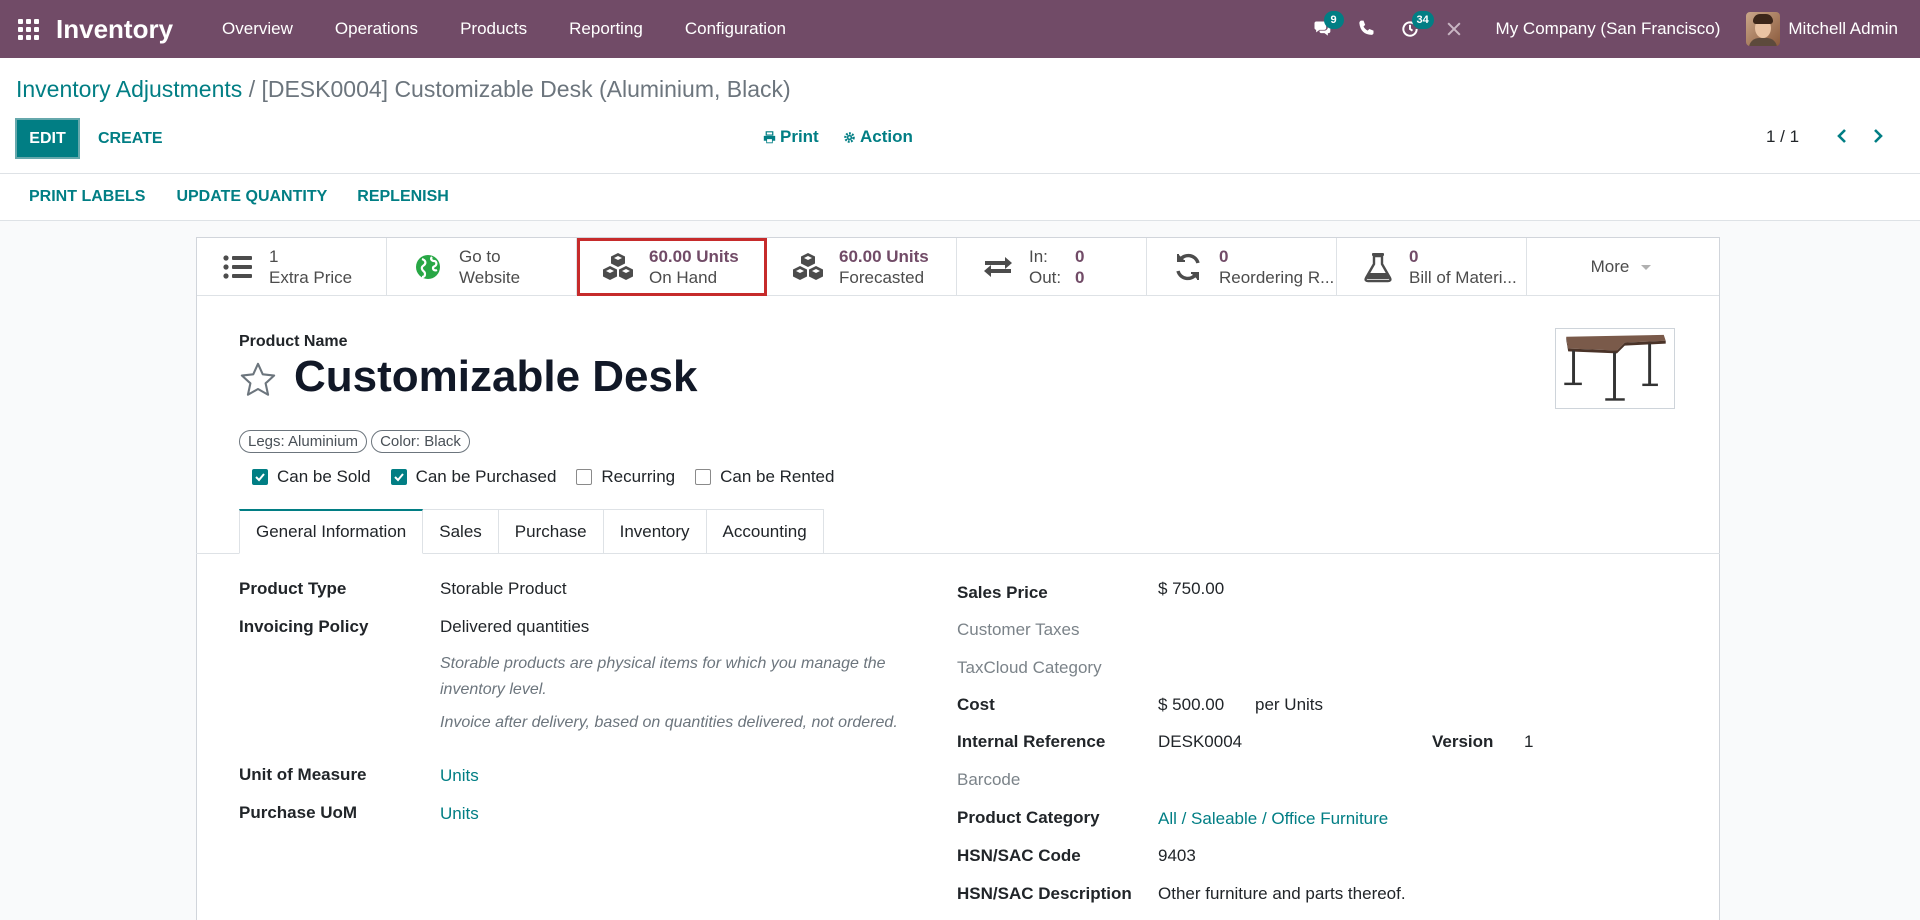 This screenshot has height=920, width=1920. What do you see at coordinates (1843, 28) in the screenshot?
I see `user-name: Mitchell Admin` at bounding box center [1843, 28].